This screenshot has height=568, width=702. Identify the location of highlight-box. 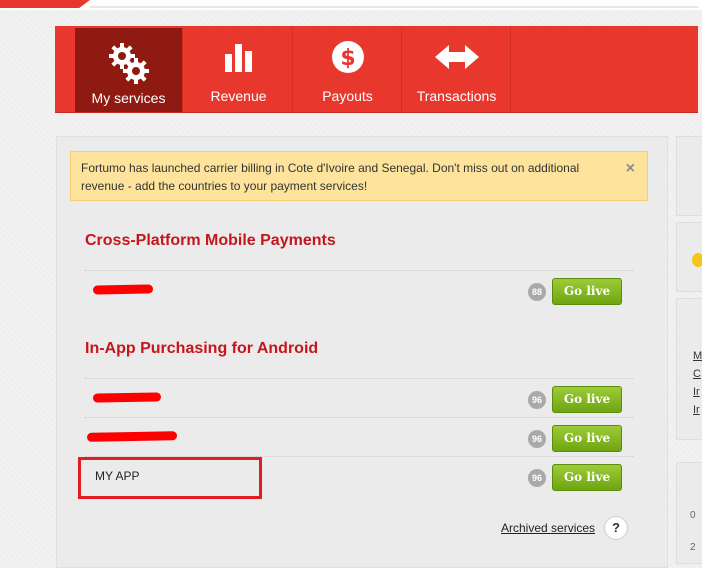
(170, 478).